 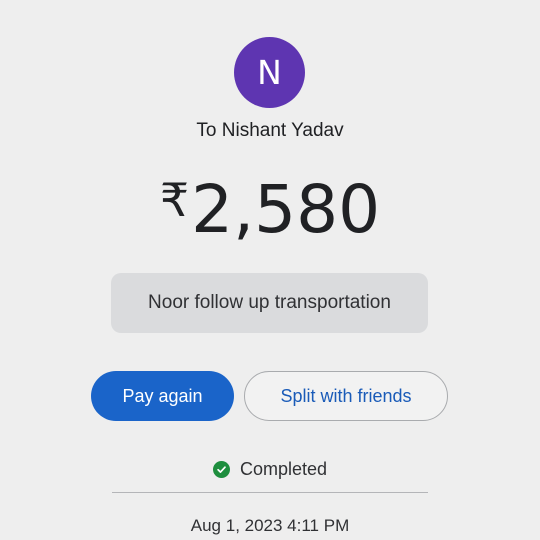 I want to click on payment-note: Noor follow up transportation, so click(x=269, y=303).